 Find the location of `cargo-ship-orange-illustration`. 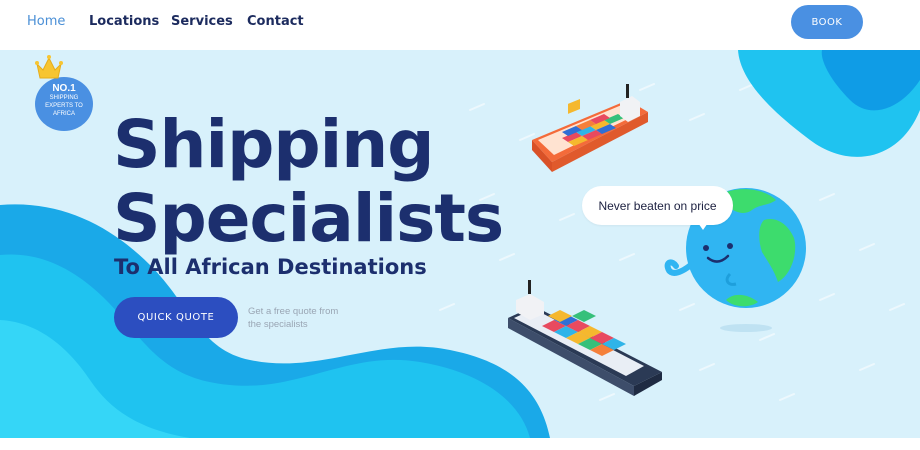

cargo-ship-orange-illustration is located at coordinates (590, 128).